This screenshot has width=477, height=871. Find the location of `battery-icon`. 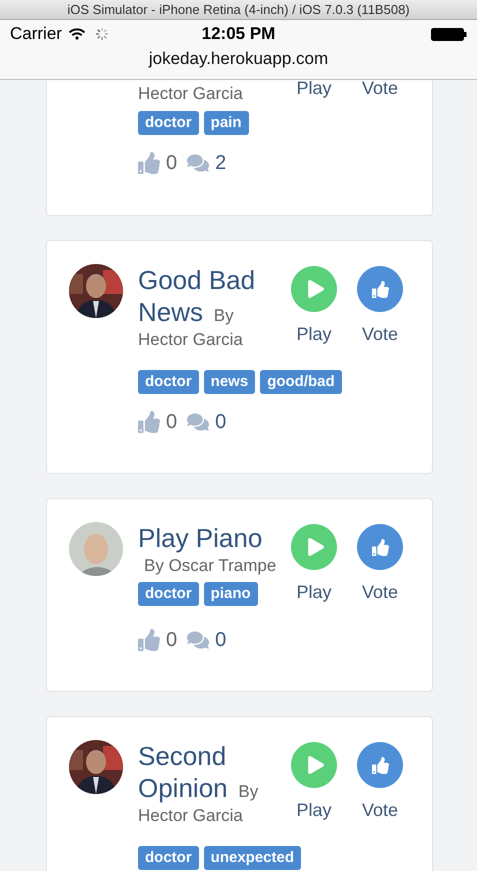

battery-icon is located at coordinates (449, 34).